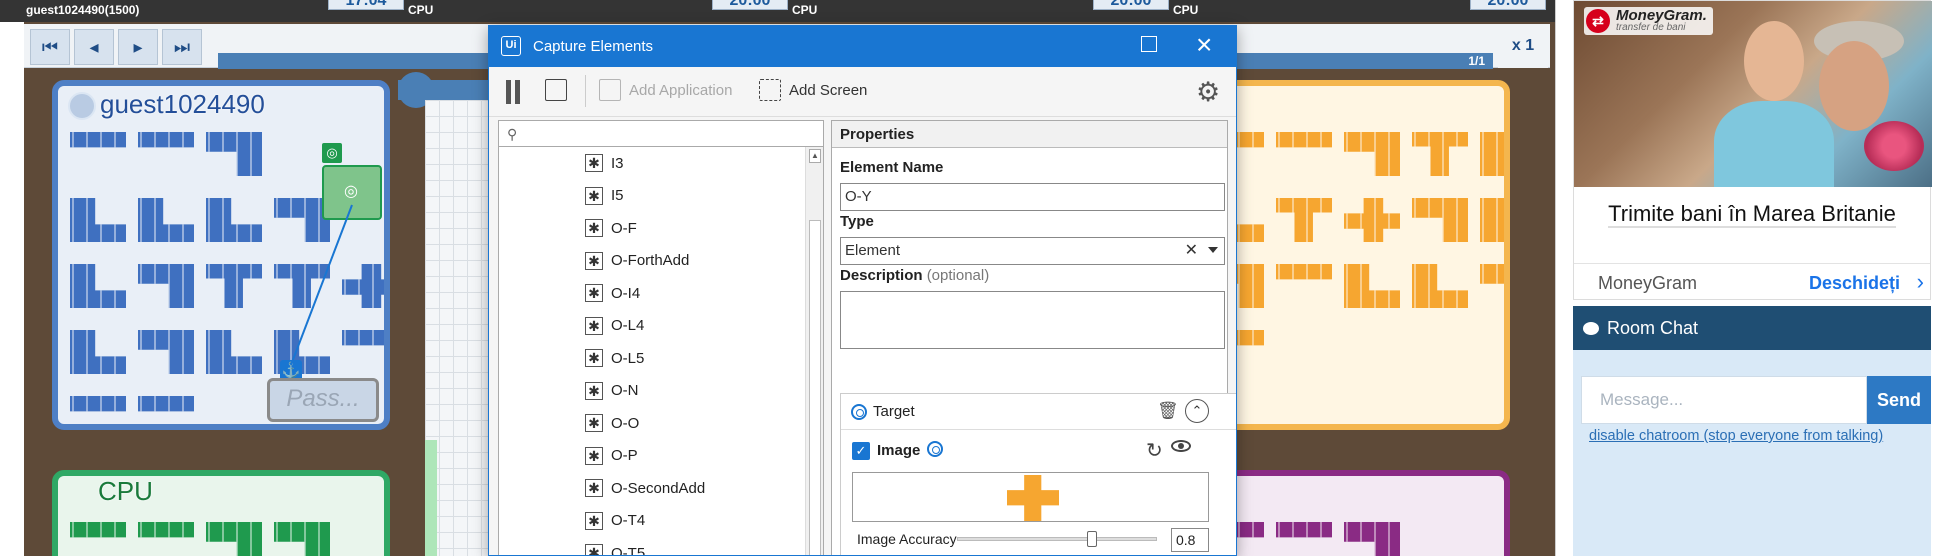 This screenshot has height=556, width=1933. What do you see at coordinates (652, 196) in the screenshot?
I see `tree-item: ✱ I5` at bounding box center [652, 196].